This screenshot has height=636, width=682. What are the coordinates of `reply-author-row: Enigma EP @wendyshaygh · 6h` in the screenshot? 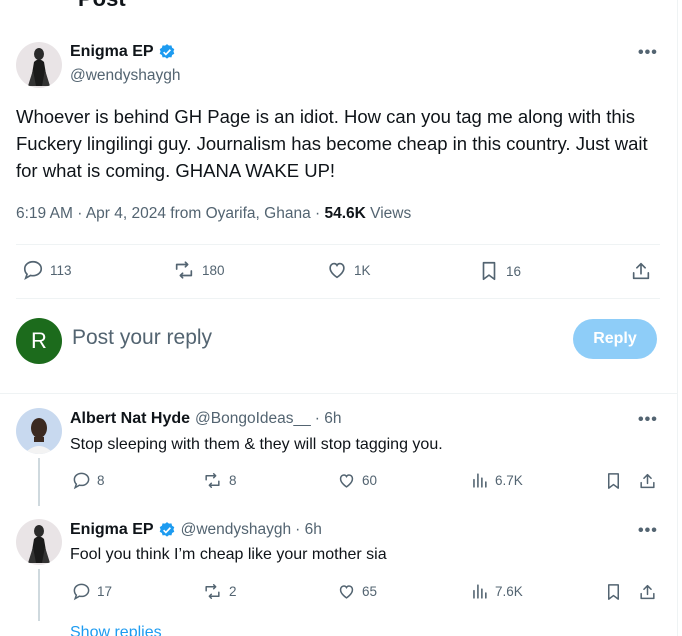 It's located at (196, 530).